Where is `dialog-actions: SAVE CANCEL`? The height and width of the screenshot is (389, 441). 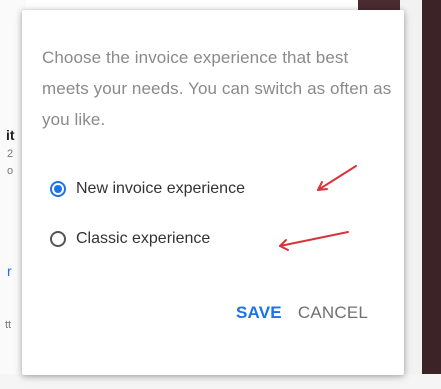 dialog-actions: SAVE CANCEL is located at coordinates (302, 313).